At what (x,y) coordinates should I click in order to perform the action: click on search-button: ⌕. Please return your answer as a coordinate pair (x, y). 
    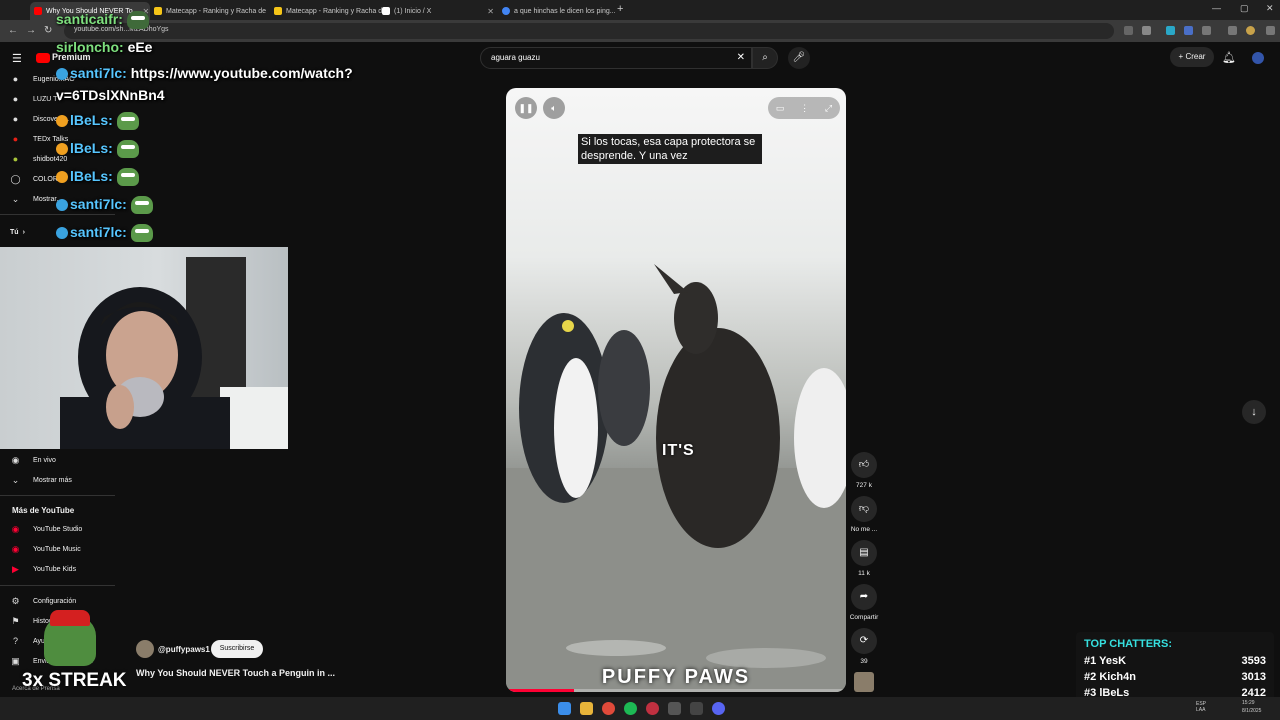
    Looking at the image, I should click on (765, 58).